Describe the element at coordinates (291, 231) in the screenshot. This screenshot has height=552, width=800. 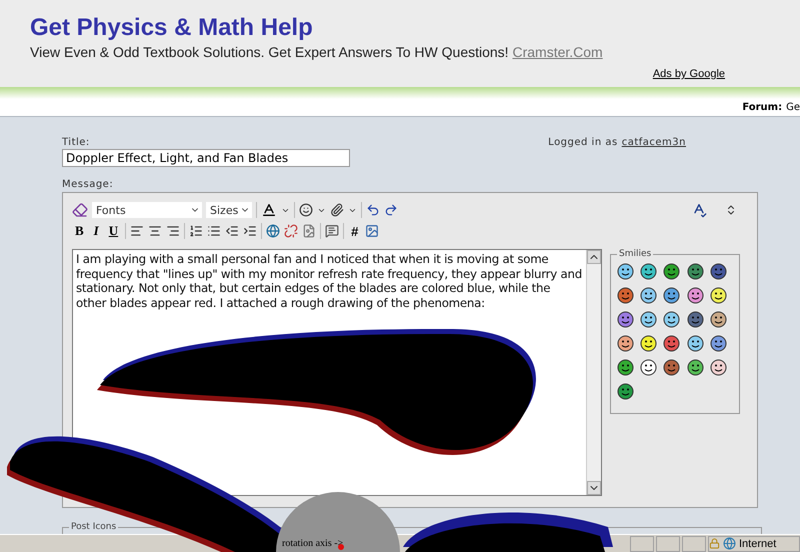
I see `unlink-icon` at that location.